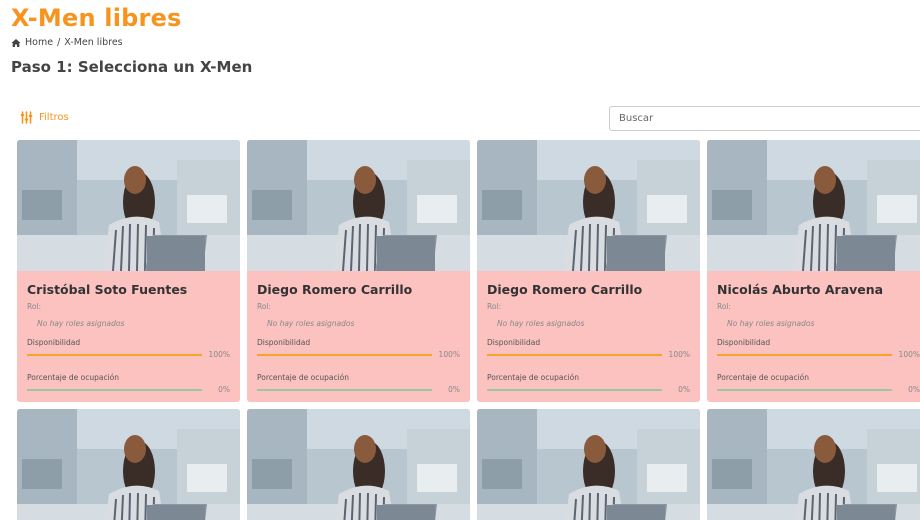 The image size is (920, 520). I want to click on sliders-icon, so click(26, 117).